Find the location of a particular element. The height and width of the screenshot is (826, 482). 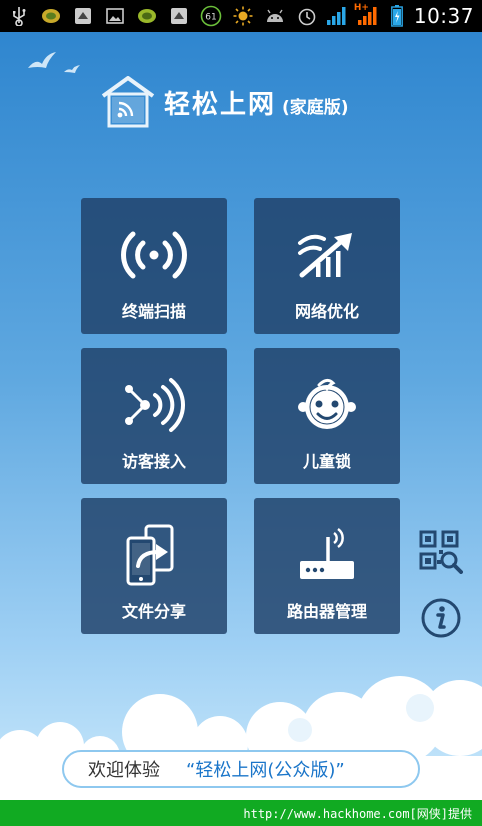

tile-child-lock: 儿童锁 is located at coordinates (327, 416).